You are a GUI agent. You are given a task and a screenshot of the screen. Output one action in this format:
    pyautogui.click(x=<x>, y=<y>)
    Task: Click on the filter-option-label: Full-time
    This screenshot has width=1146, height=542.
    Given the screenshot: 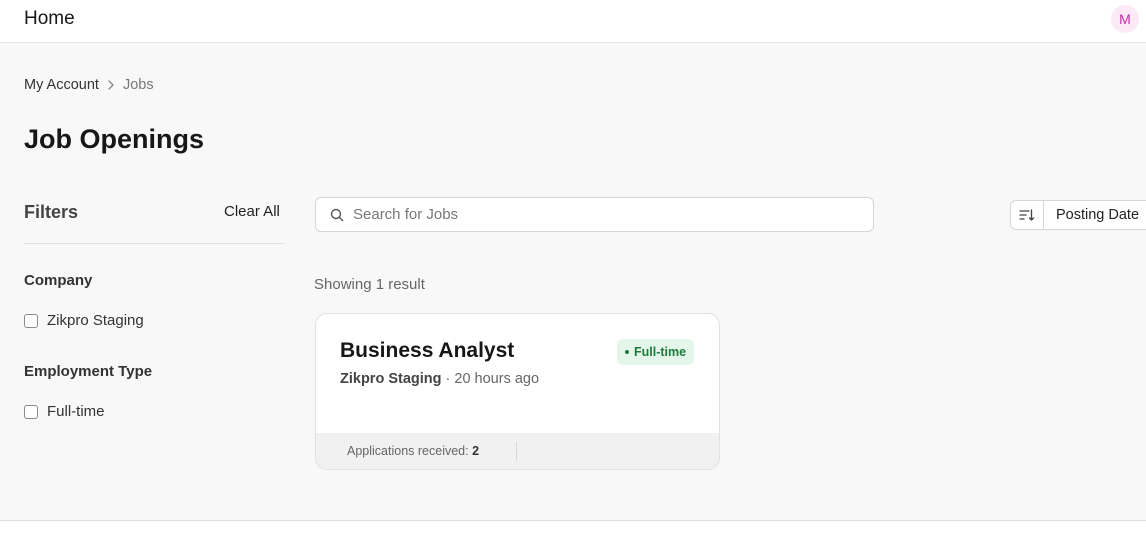 What is the action you would take?
    pyautogui.click(x=76, y=411)
    